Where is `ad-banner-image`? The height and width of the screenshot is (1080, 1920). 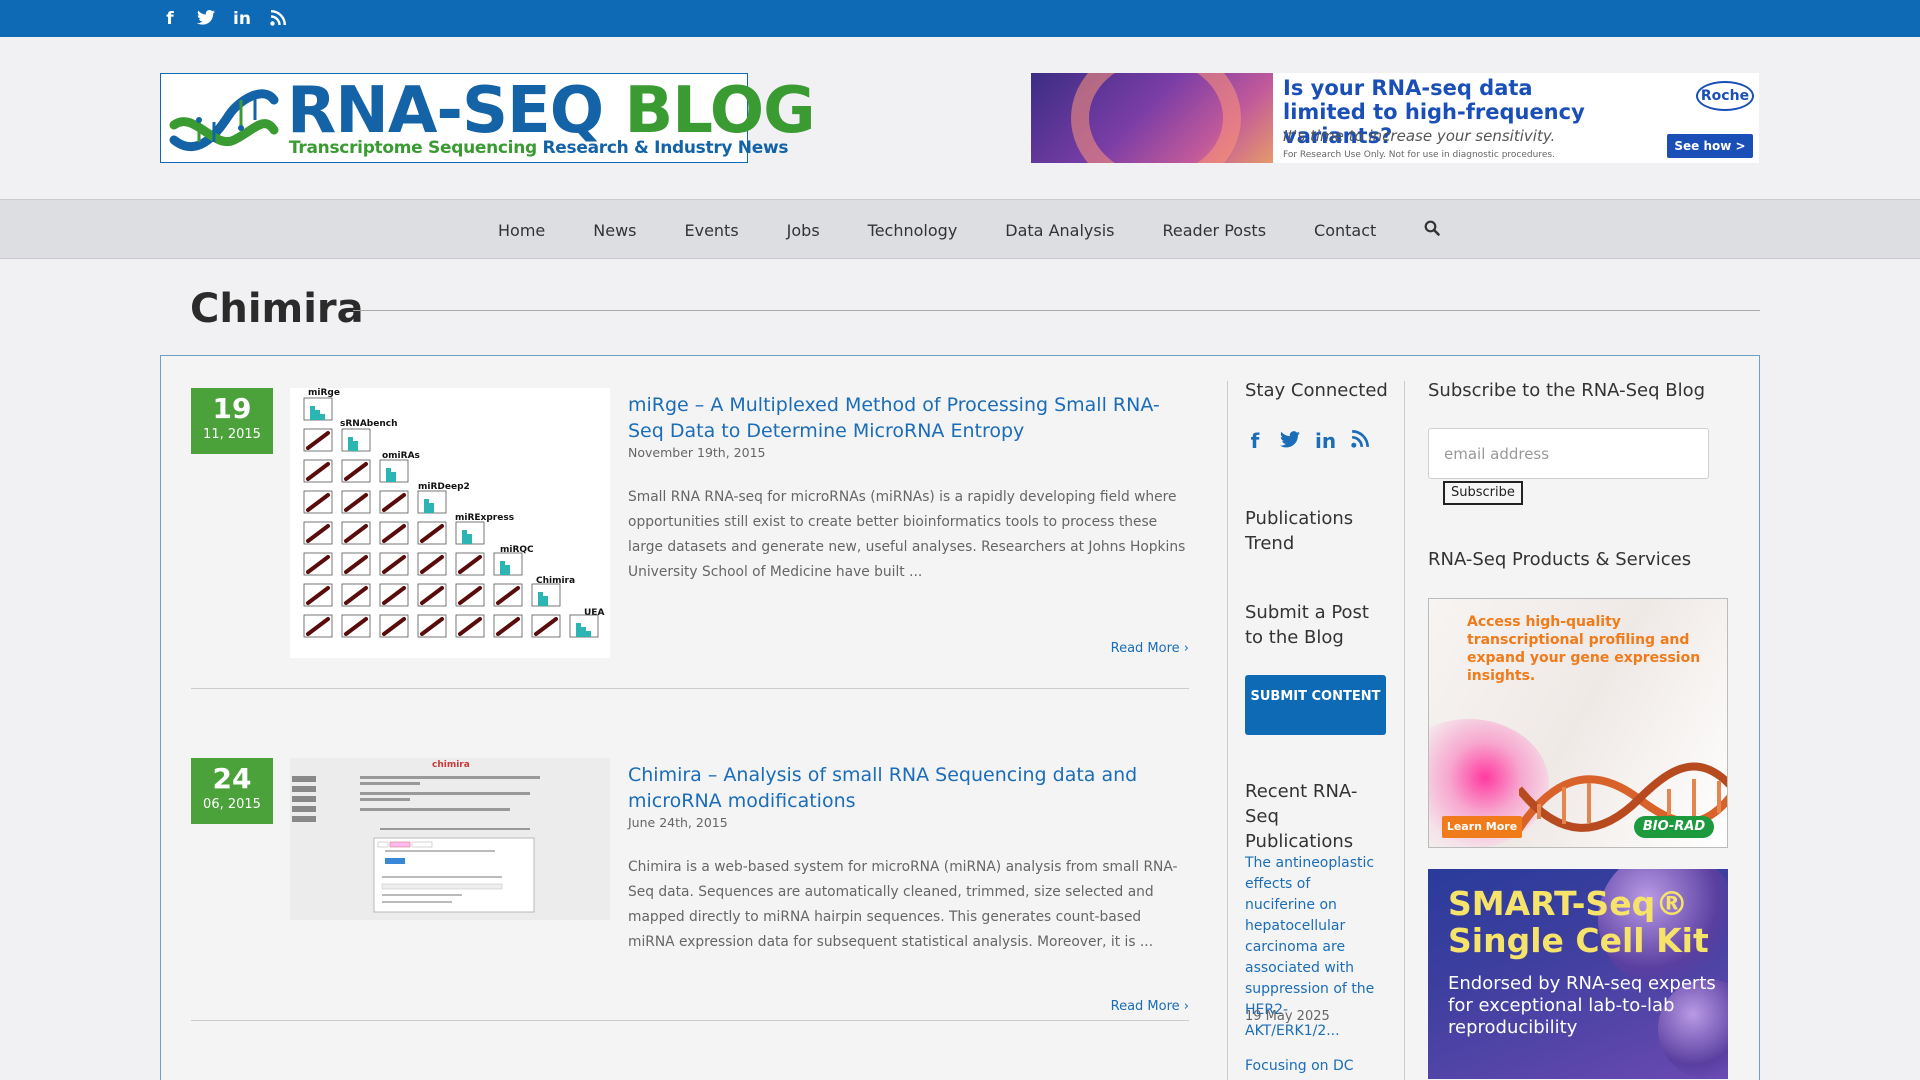
ad-banner-image is located at coordinates (1152, 118).